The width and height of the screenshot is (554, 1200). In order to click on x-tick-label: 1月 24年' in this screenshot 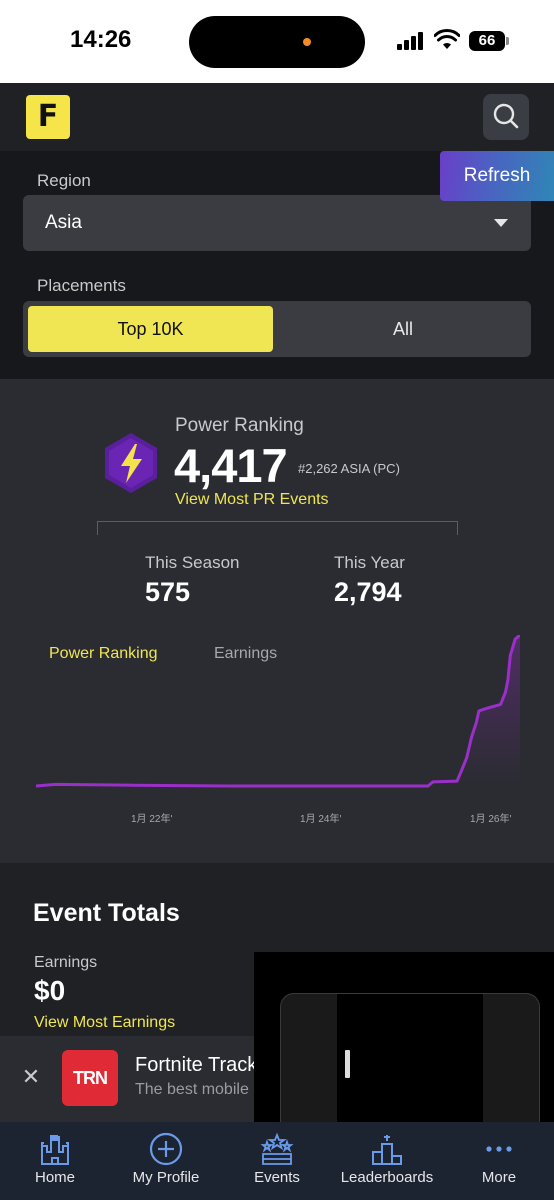, I will do `click(321, 819)`.